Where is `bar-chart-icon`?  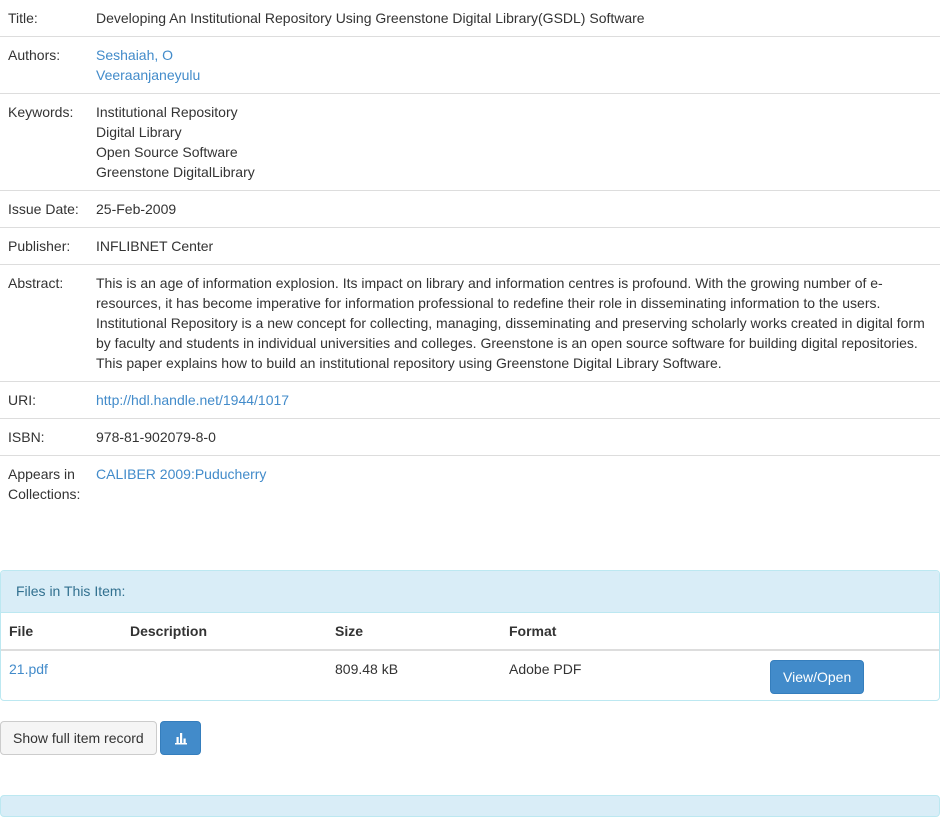 bar-chart-icon is located at coordinates (180, 739).